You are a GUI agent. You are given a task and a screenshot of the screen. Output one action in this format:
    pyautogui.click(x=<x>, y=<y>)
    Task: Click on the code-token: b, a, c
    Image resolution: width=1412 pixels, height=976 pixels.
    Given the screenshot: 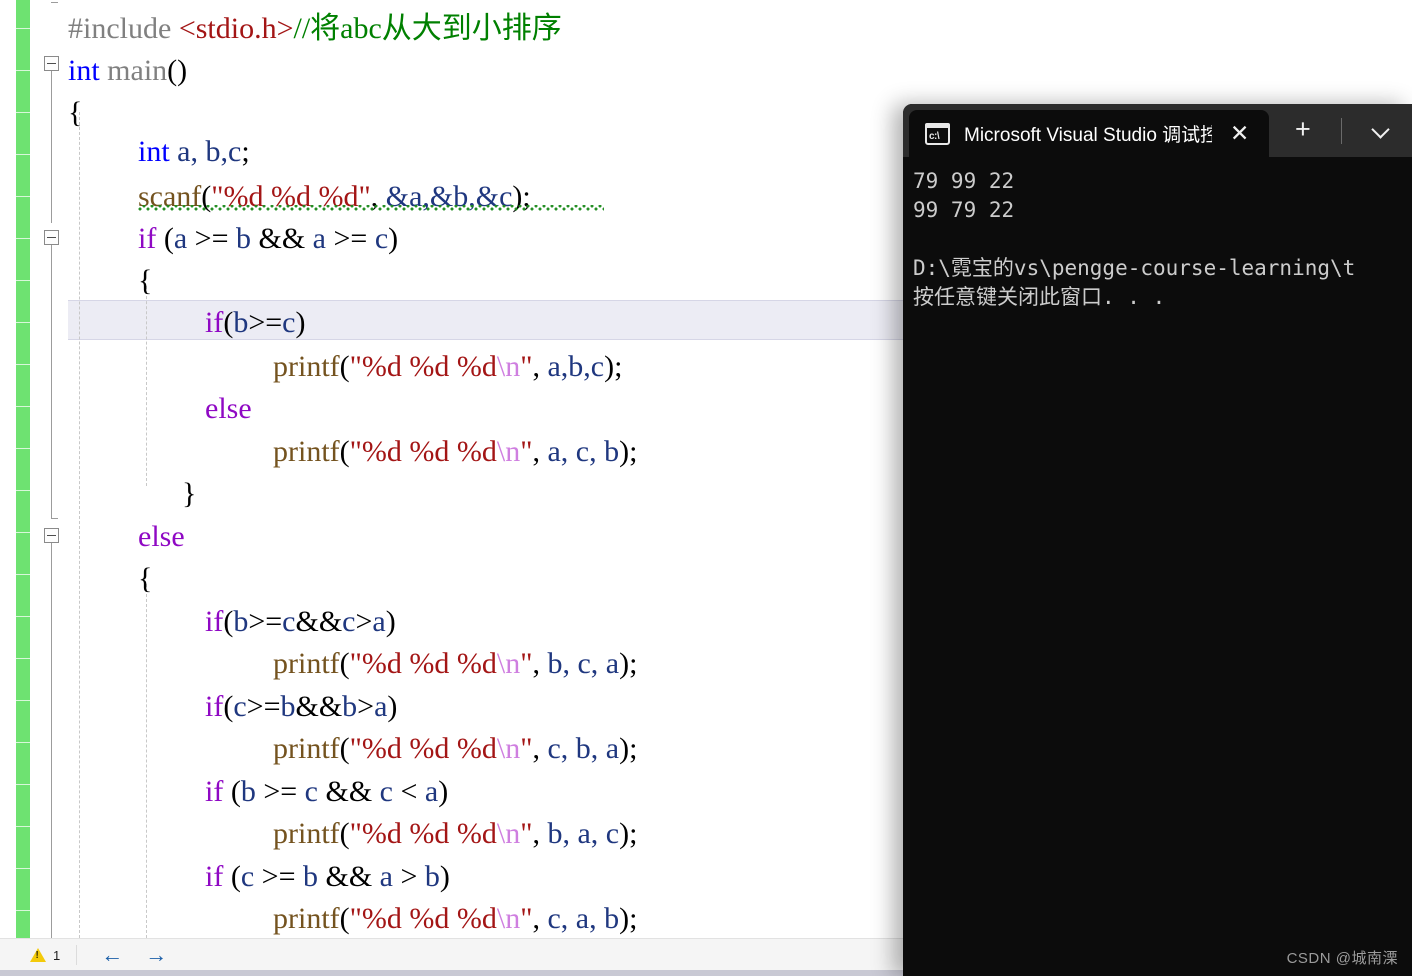 What is the action you would take?
    pyautogui.click(x=583, y=833)
    